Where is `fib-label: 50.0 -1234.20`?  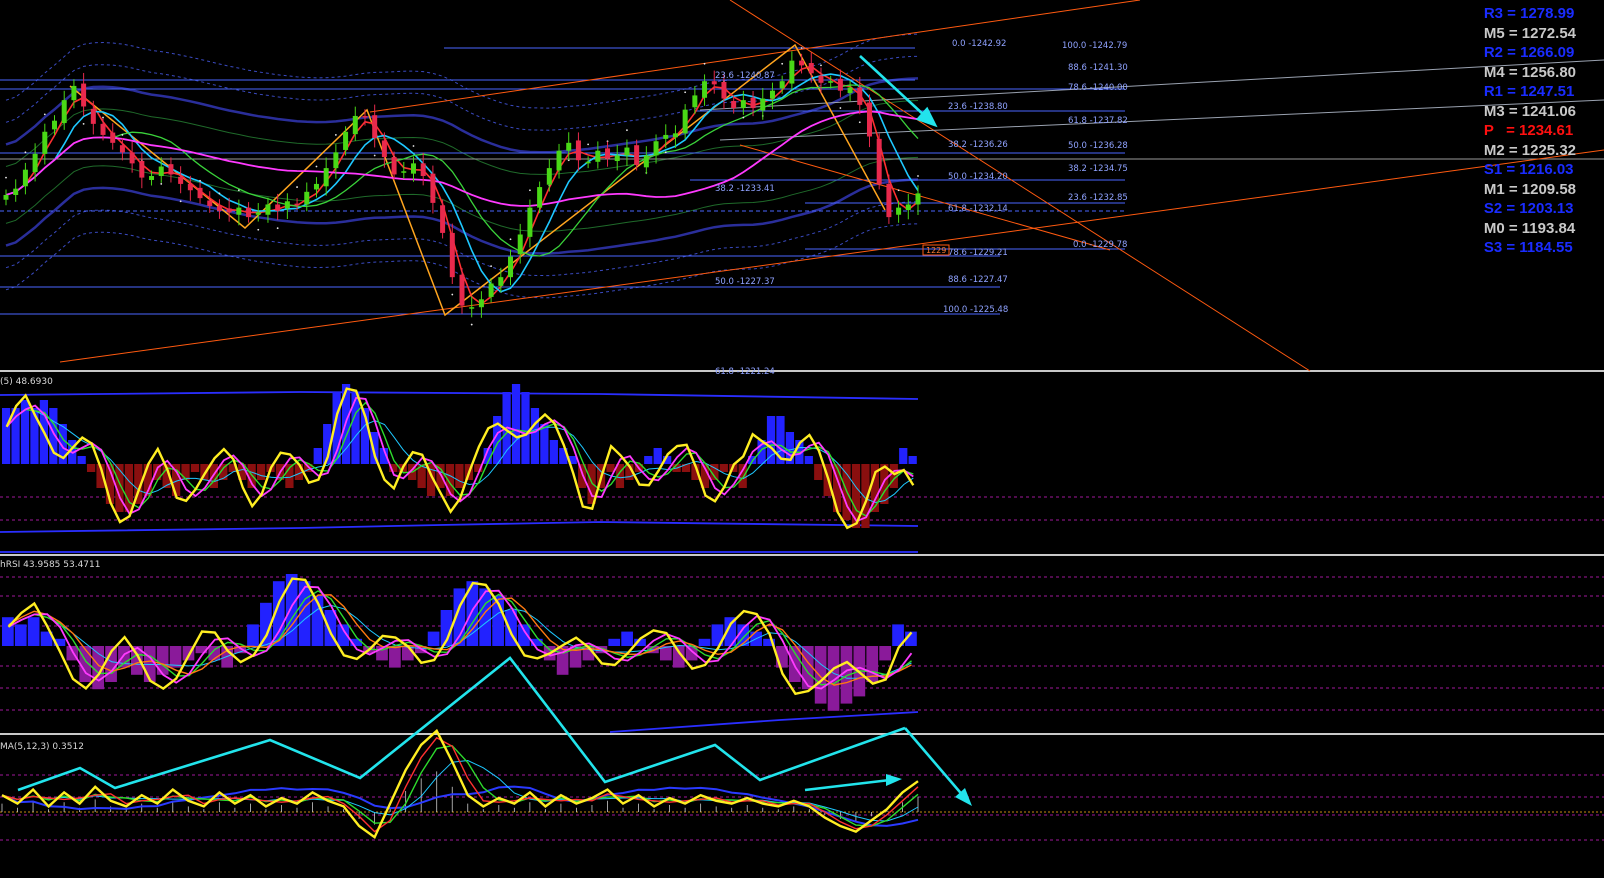
fib-label: 50.0 -1234.20 is located at coordinates (978, 177).